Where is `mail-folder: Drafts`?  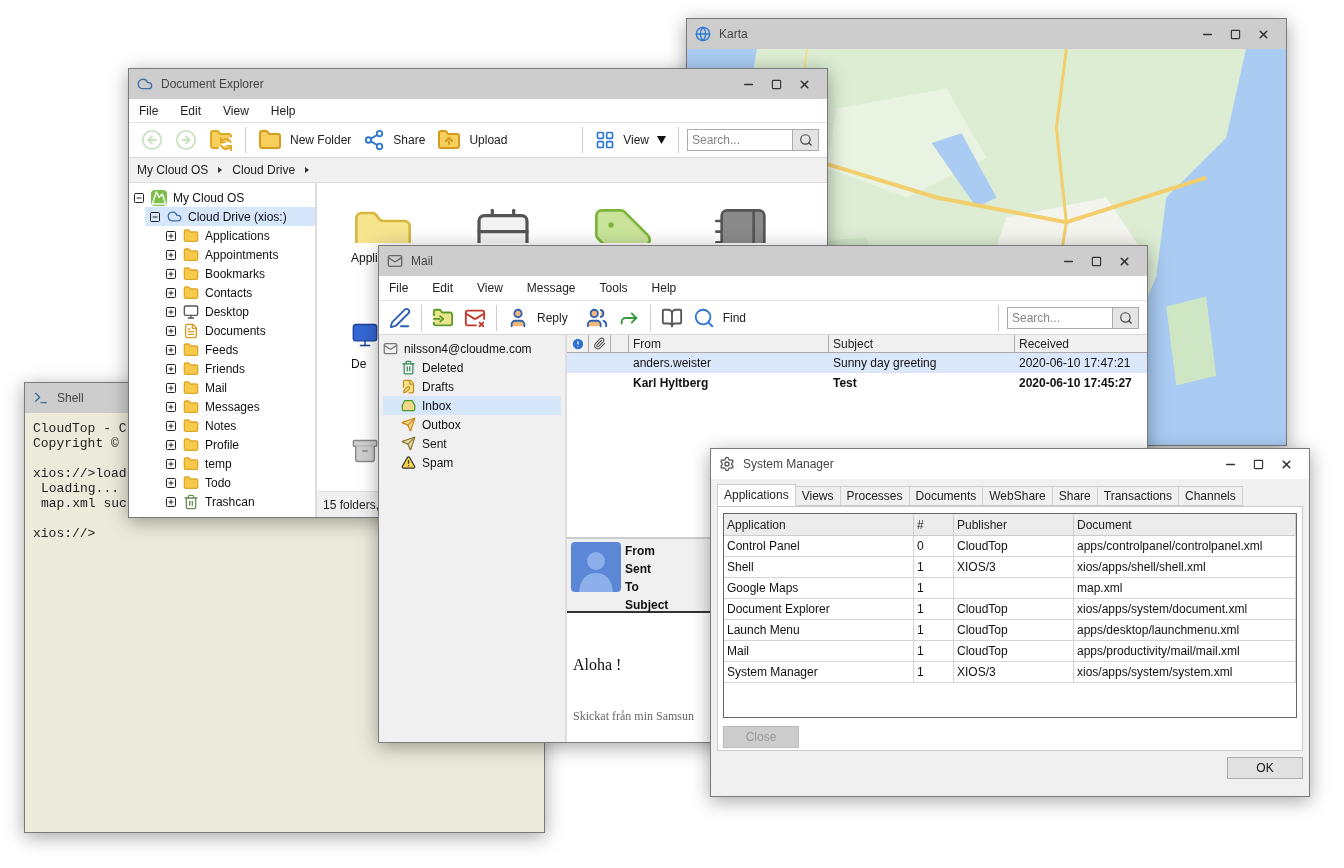
mail-folder: Drafts is located at coordinates (472, 386).